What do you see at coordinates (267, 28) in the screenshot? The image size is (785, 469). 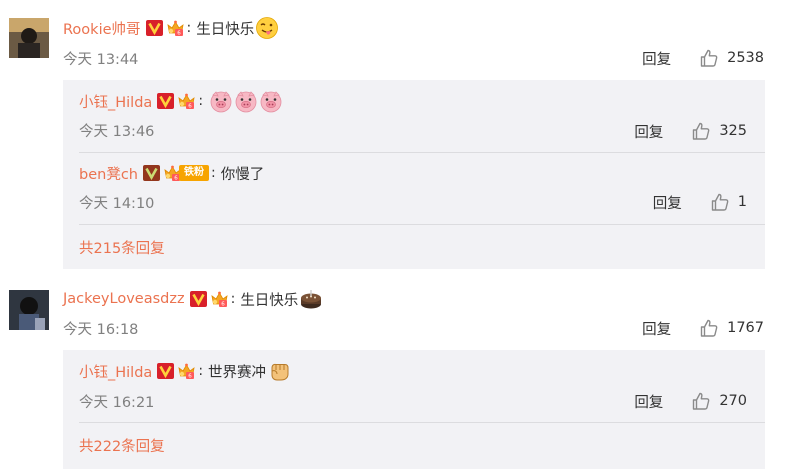 I see `tongue-out-emoji` at bounding box center [267, 28].